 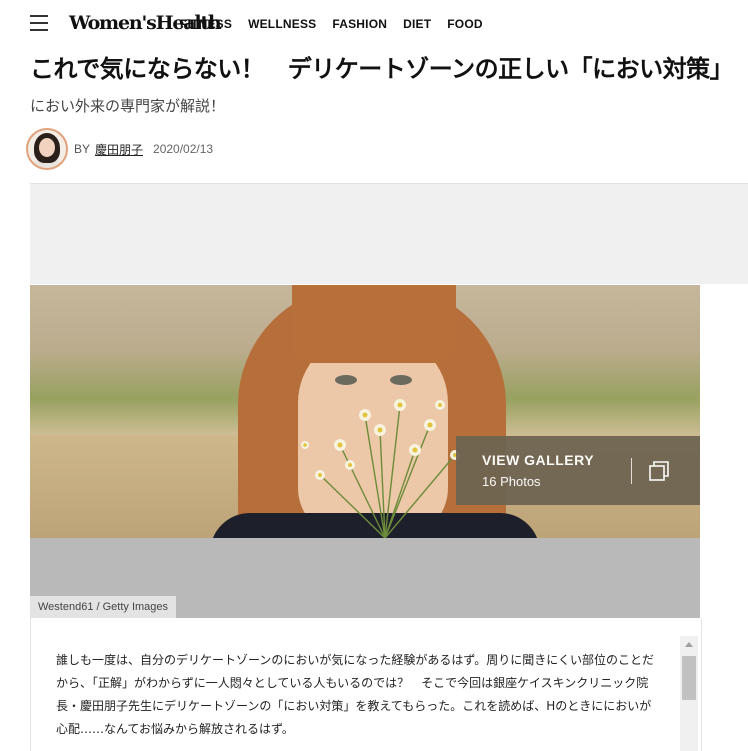 What do you see at coordinates (689, 644) in the screenshot?
I see `scroll-up-arrow-icon` at bounding box center [689, 644].